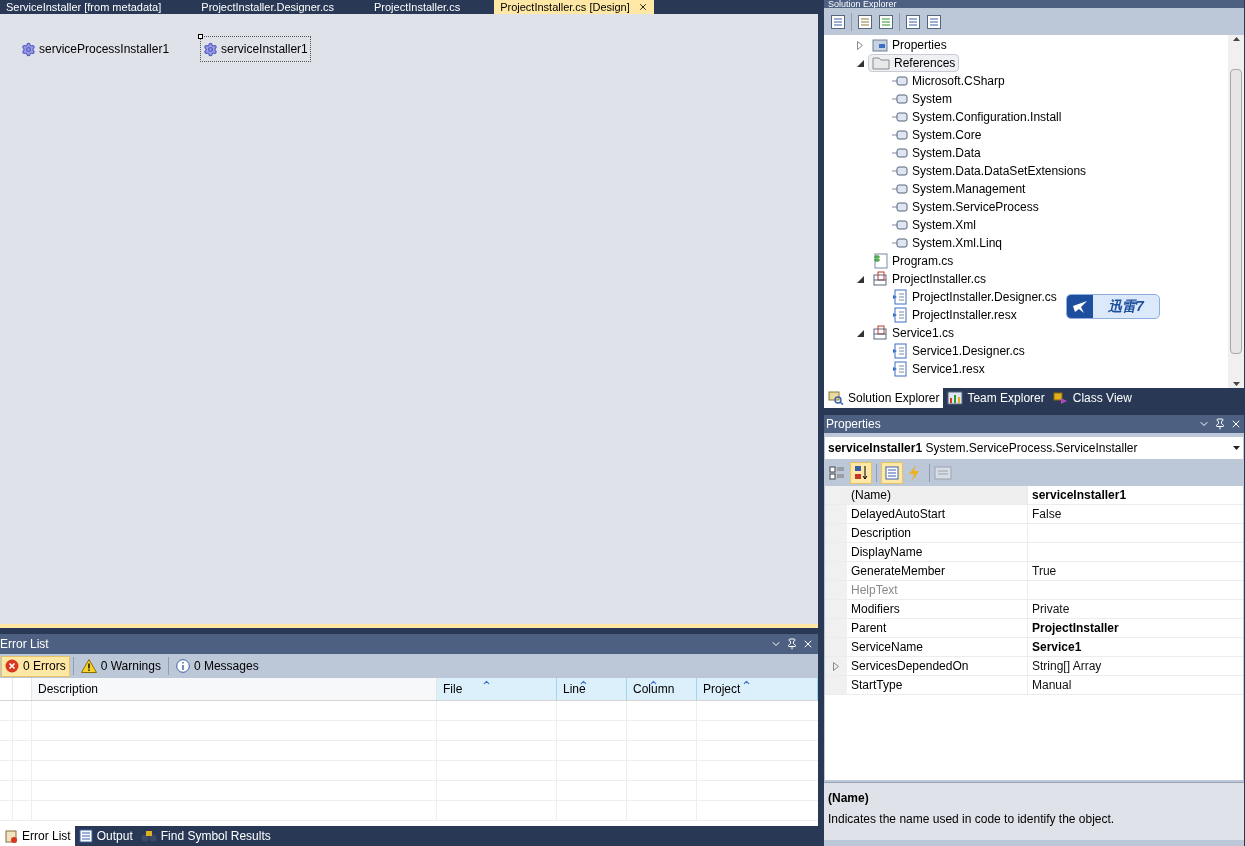  Describe the element at coordinates (1034, 552) in the screenshot. I see `property-row: DisplayName` at that location.